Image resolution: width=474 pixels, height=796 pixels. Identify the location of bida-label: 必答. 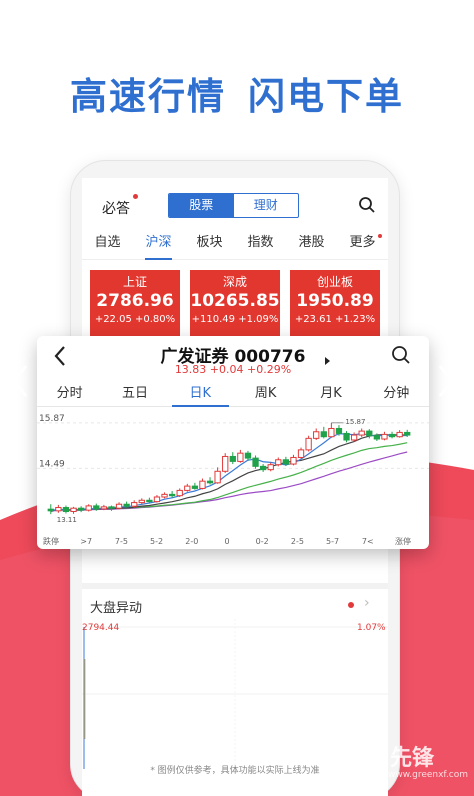
(116, 209).